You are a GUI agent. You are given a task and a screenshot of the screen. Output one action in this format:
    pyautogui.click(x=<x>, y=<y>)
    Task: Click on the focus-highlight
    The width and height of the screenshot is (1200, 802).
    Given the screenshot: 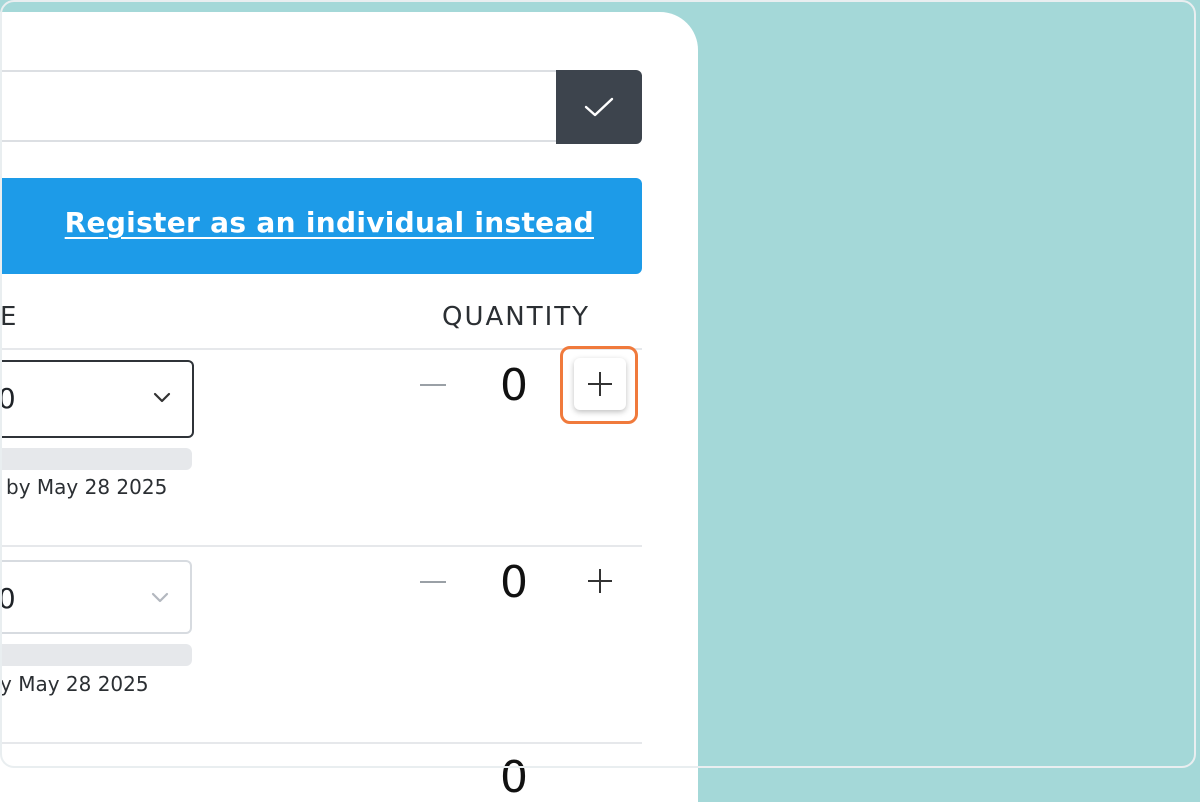 What is the action you would take?
    pyautogui.click(x=599, y=385)
    